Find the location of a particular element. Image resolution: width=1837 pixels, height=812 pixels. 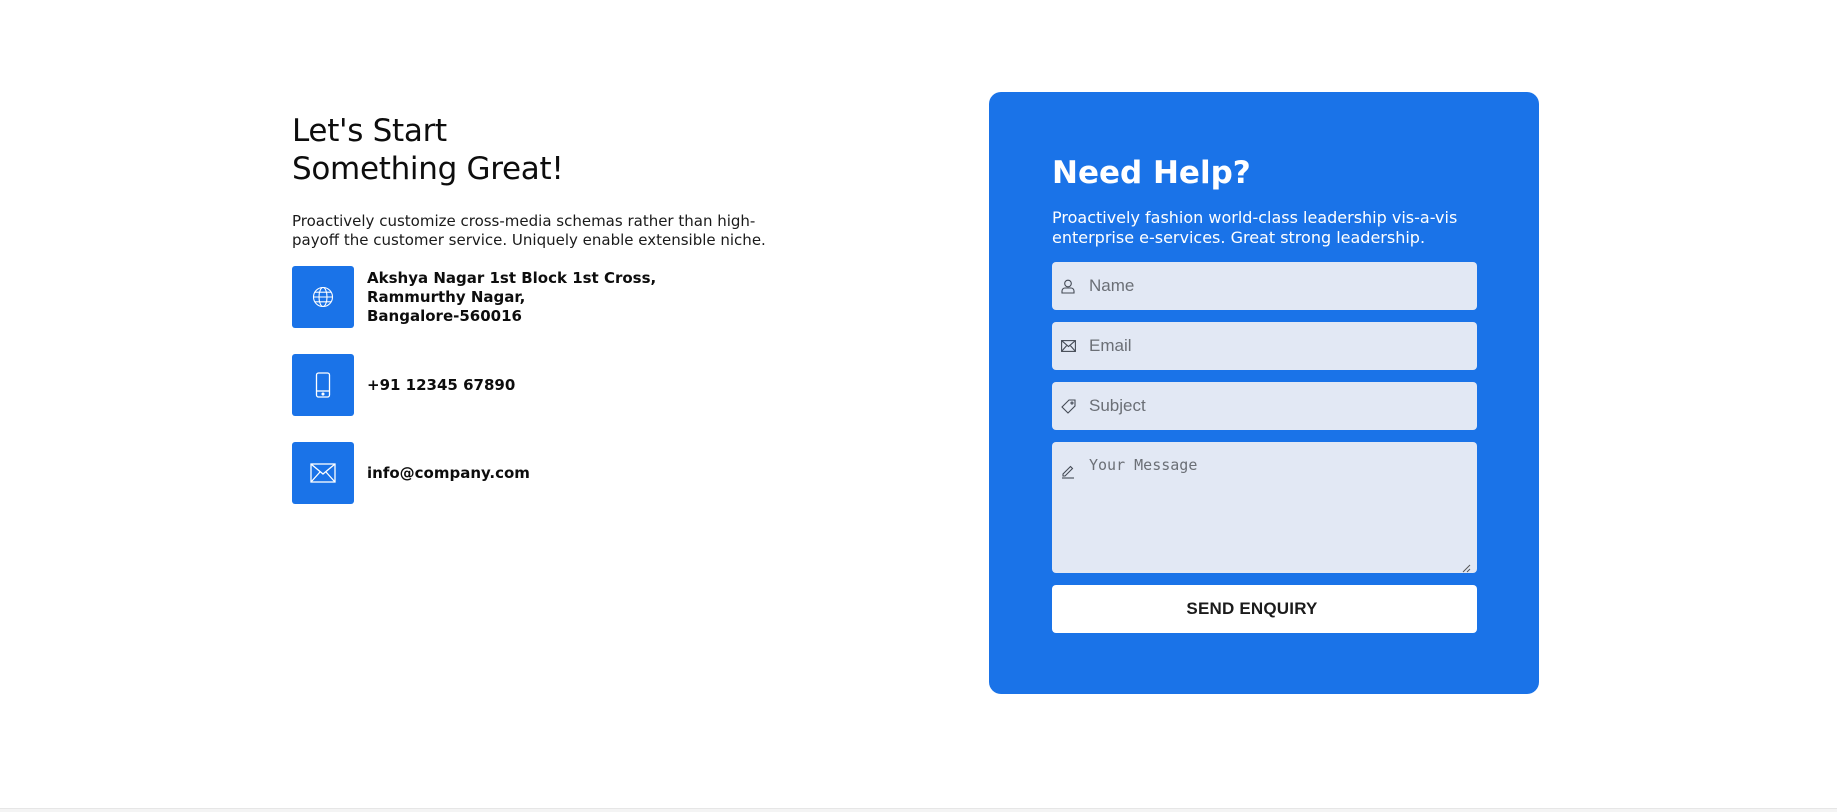

message-textarea is located at coordinates (1264, 507).